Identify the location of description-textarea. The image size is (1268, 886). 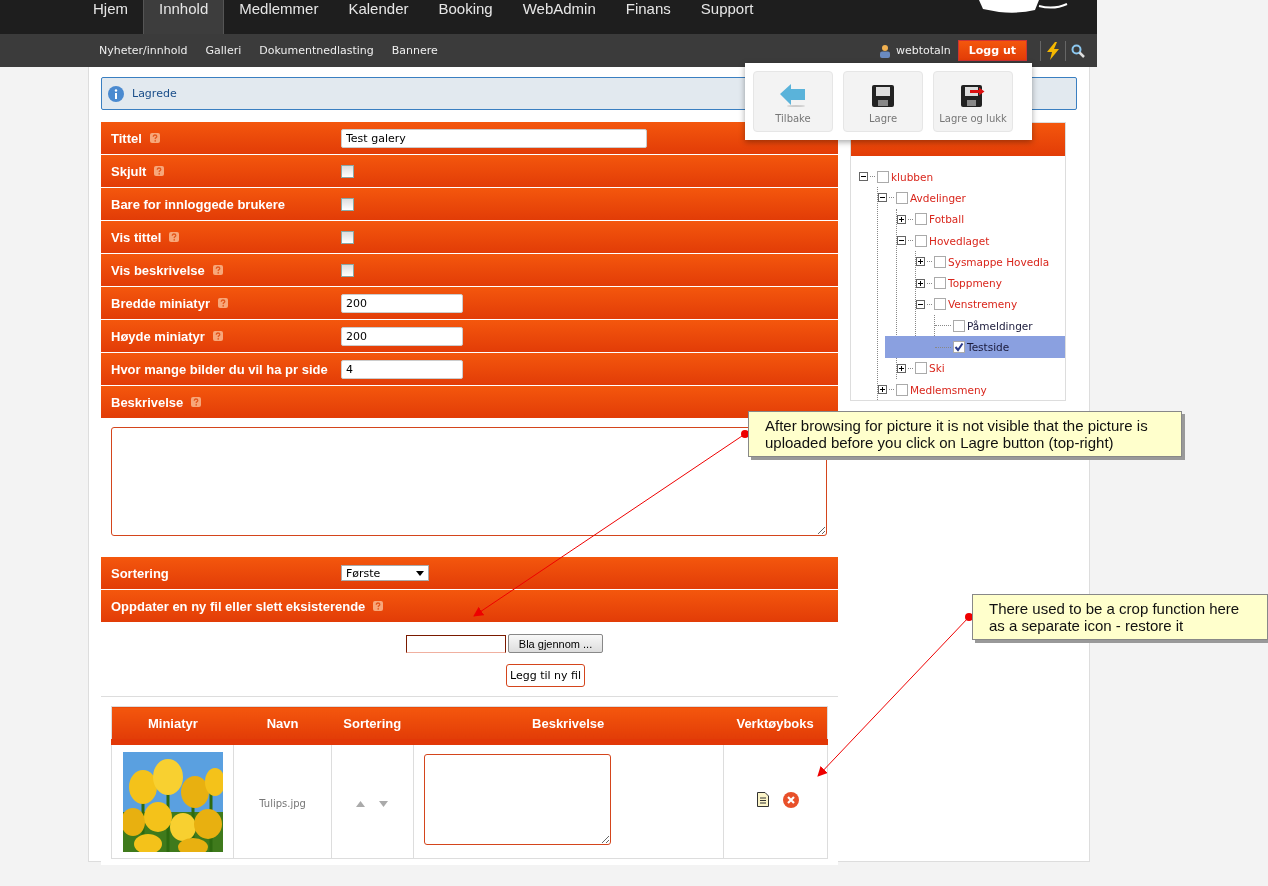
(517, 799).